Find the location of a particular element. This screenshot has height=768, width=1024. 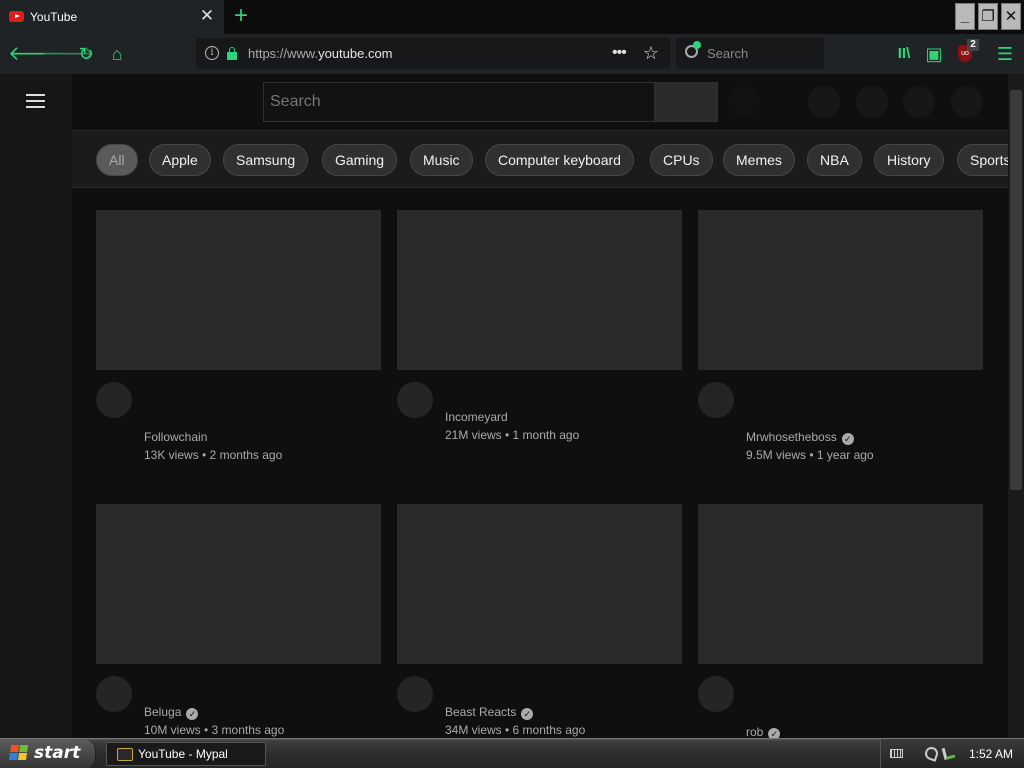

system-tray: 1:52 AM is located at coordinates (952, 753).